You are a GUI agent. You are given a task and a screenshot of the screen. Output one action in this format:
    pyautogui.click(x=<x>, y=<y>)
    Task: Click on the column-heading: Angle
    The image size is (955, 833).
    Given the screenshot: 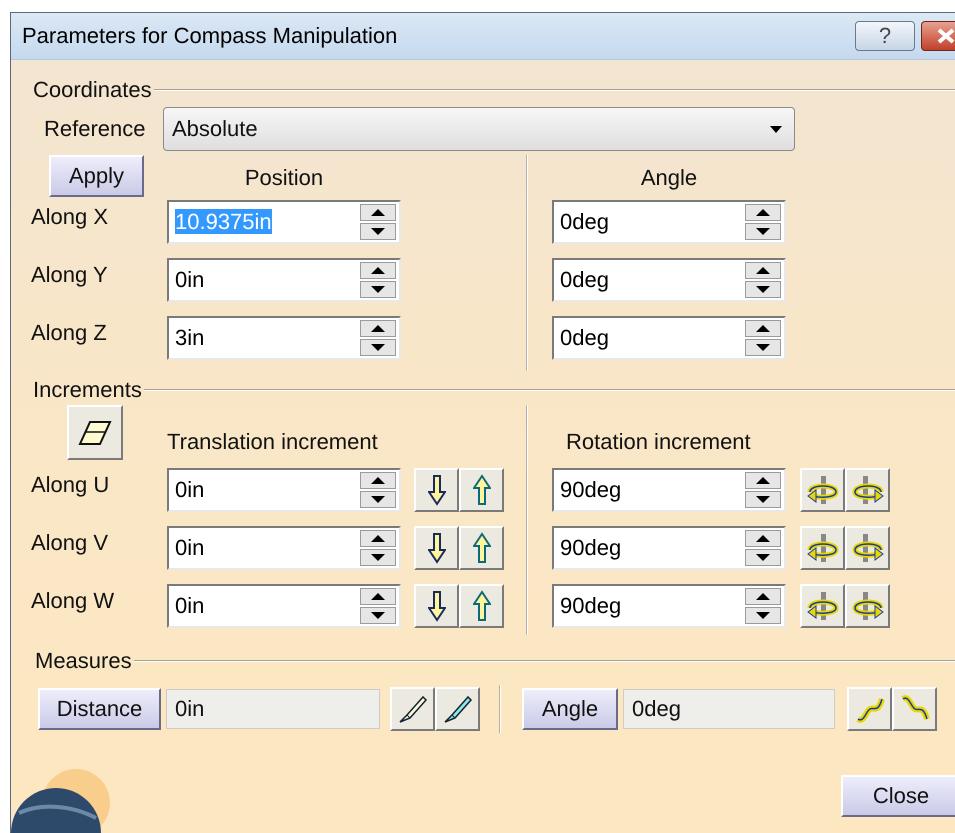 What is the action you would take?
    pyautogui.click(x=669, y=177)
    